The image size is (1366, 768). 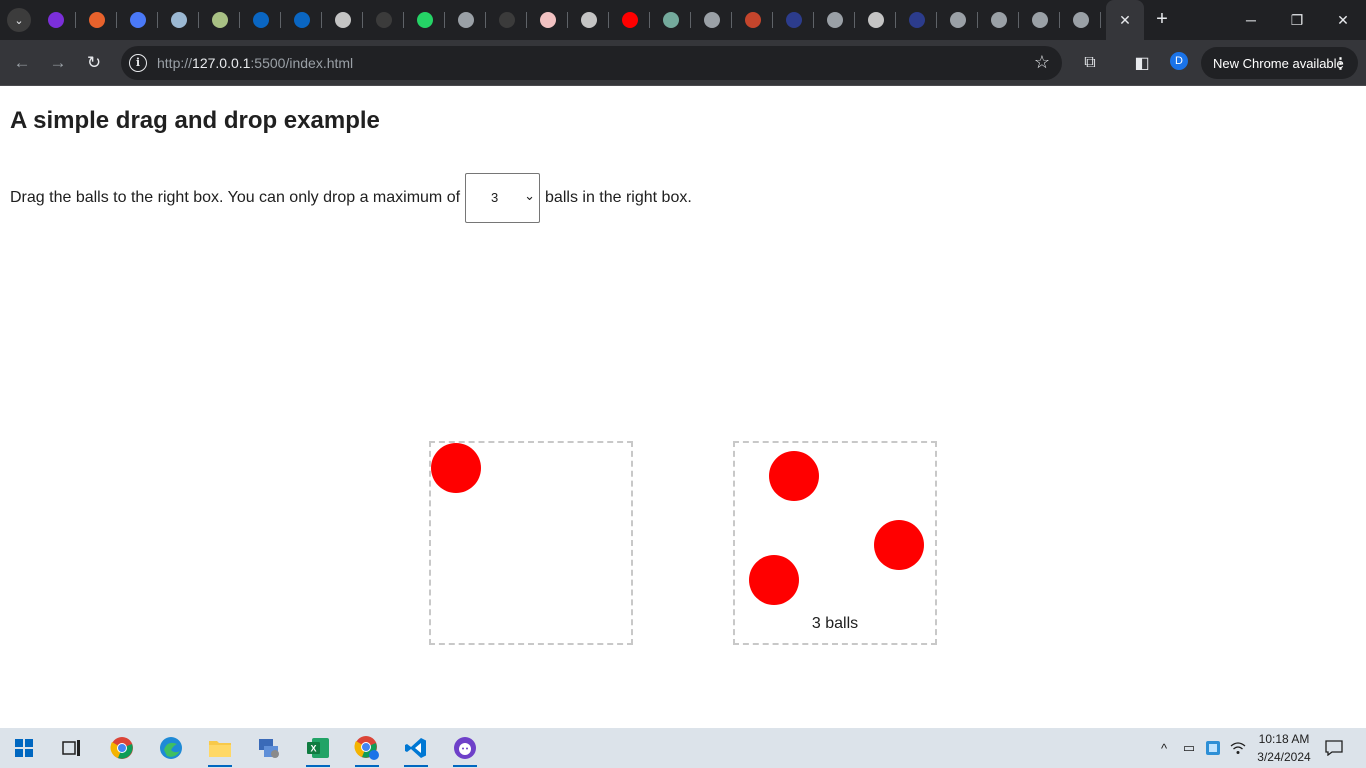 I want to click on tab-search-button: ⌄, so click(x=19, y=20).